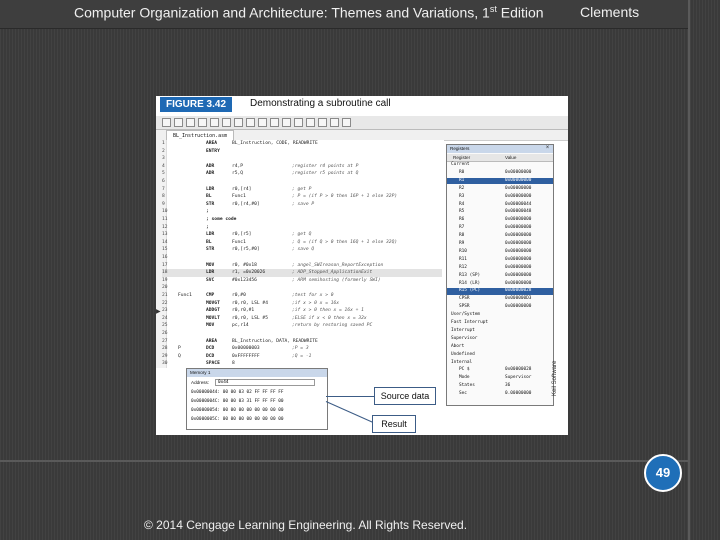 The height and width of the screenshot is (540, 720). I want to click on code-line: 10;, so click(302, 212).